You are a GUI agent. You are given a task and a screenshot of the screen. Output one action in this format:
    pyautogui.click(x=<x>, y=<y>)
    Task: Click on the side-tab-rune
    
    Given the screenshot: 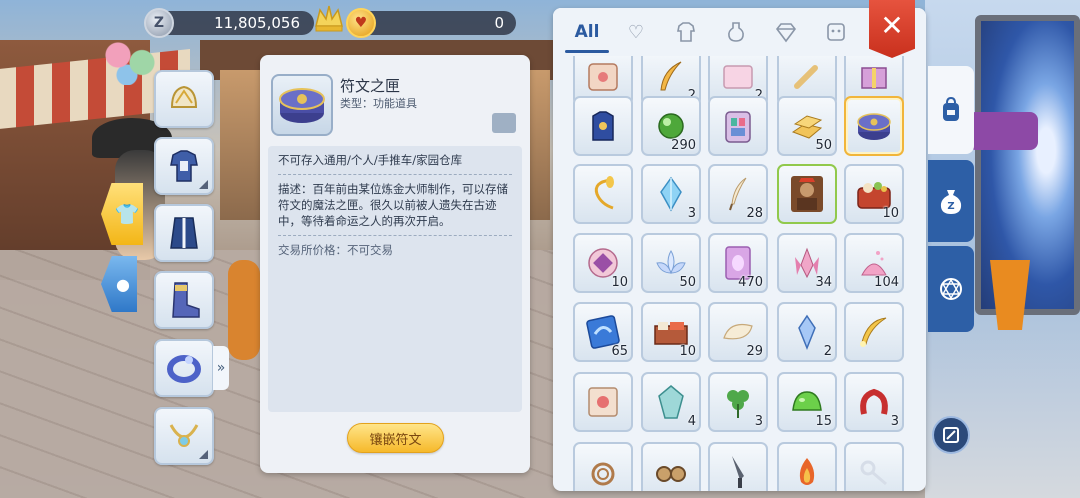 What is the action you would take?
    pyautogui.click(x=951, y=289)
    